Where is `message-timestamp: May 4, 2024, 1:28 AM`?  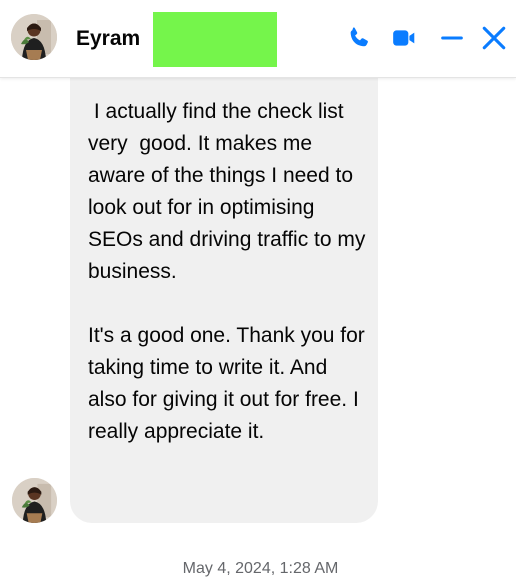
message-timestamp: May 4, 2024, 1:28 AM is located at coordinates (260, 568).